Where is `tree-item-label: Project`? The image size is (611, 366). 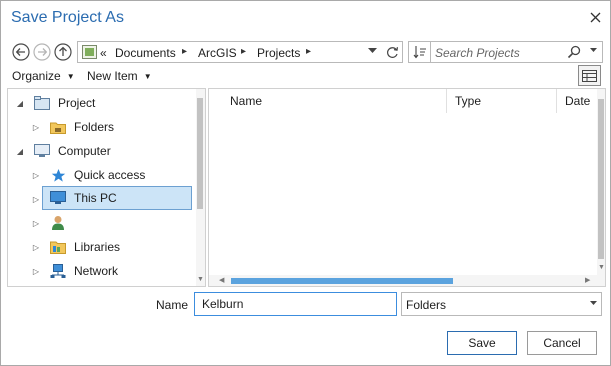 tree-item-label: Project is located at coordinates (77, 103).